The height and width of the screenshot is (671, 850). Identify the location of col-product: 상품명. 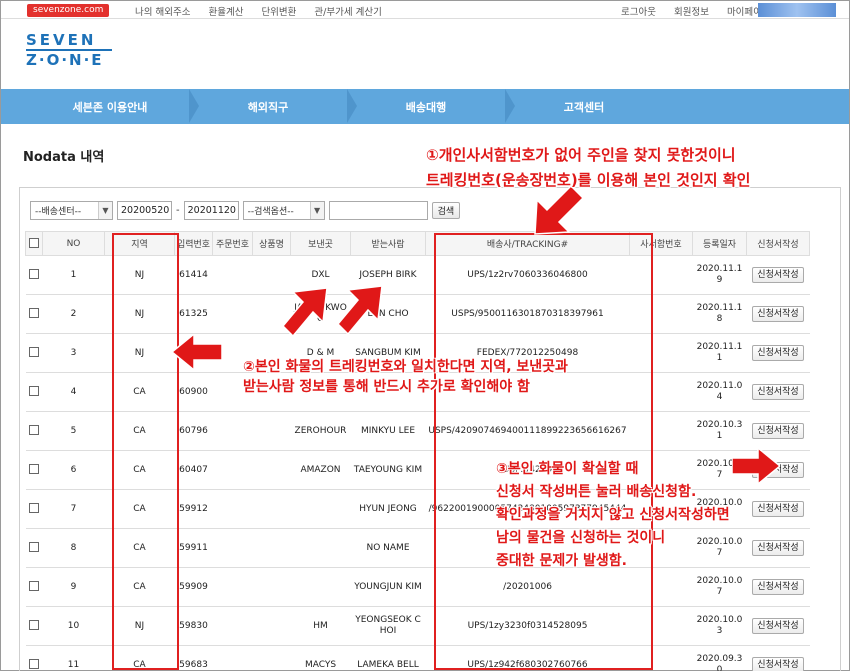
(271, 243).